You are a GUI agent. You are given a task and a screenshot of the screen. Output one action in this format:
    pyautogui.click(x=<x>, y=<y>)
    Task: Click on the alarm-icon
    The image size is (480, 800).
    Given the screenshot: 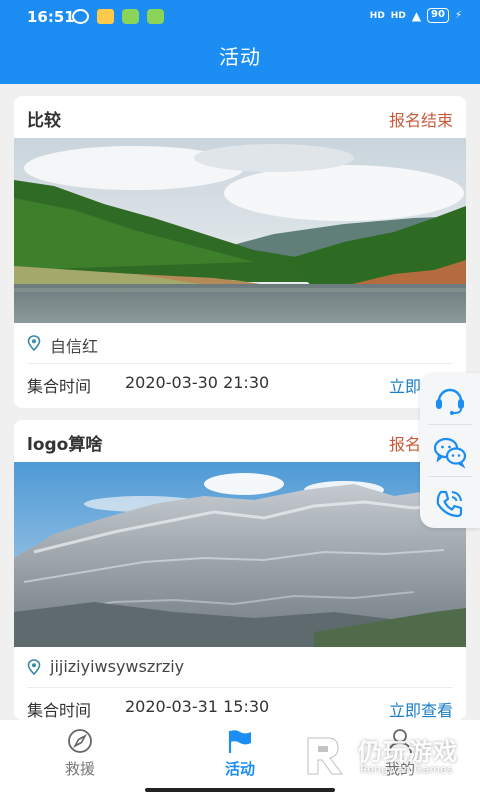 What is the action you would take?
    pyautogui.click(x=80, y=16)
    